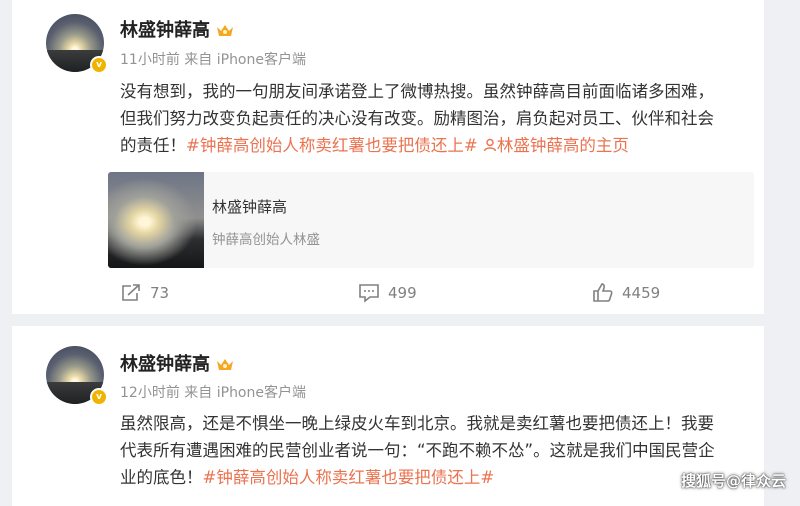  Describe the element at coordinates (563, 145) in the screenshot. I see `user-homepage-text: 林盛钟薛高的主页` at that location.